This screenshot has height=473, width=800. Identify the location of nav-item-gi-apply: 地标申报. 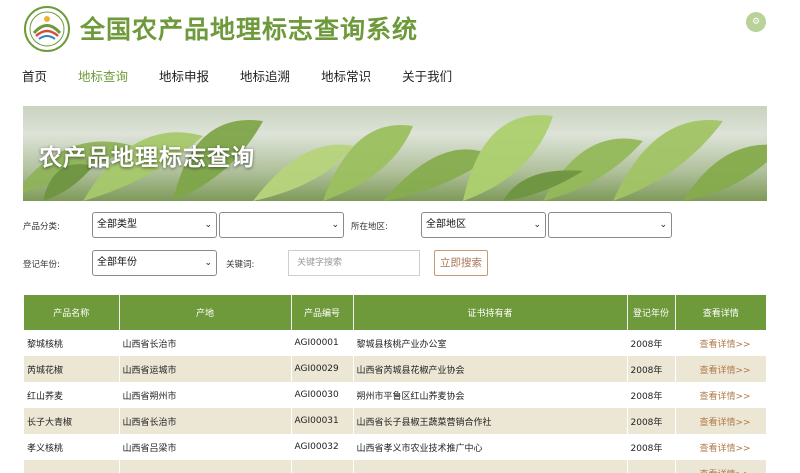
(184, 77).